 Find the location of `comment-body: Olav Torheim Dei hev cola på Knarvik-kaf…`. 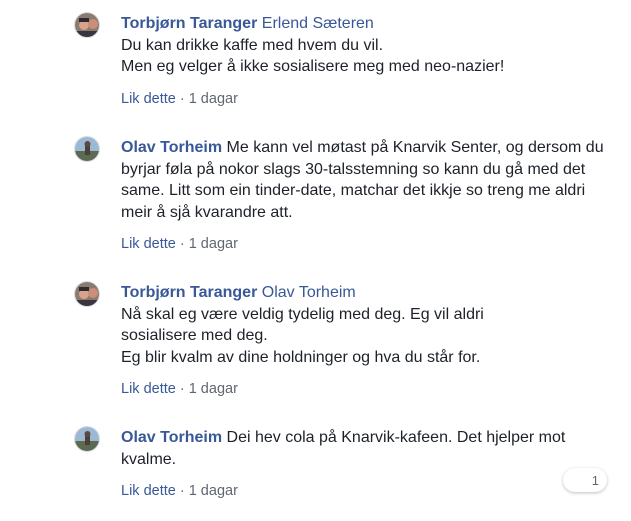

comment-body: Olav Torheim Dei hev cola på Knarvik-kaf… is located at coordinates (363, 448).